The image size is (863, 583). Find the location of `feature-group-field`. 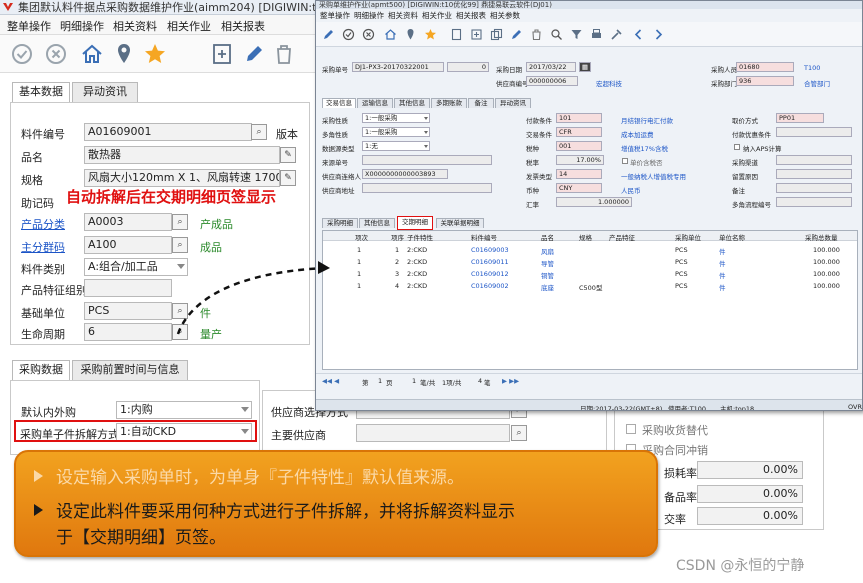

feature-group-field is located at coordinates (128, 288).